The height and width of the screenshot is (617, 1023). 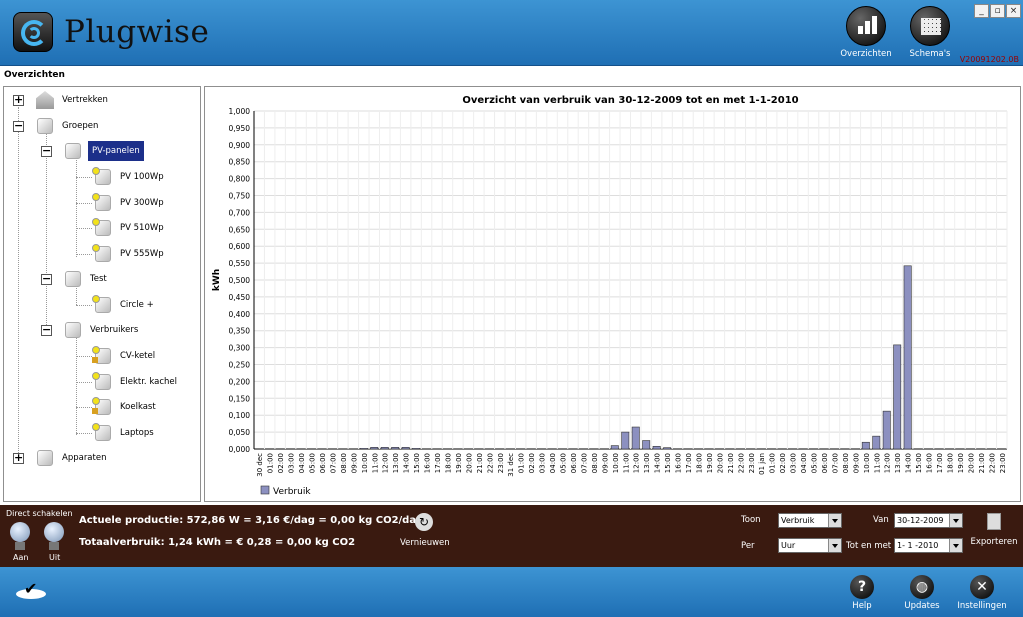 What do you see at coordinates (103, 151) in the screenshot?
I see `tree-item-pv-panelen: PV-panelen` at bounding box center [103, 151].